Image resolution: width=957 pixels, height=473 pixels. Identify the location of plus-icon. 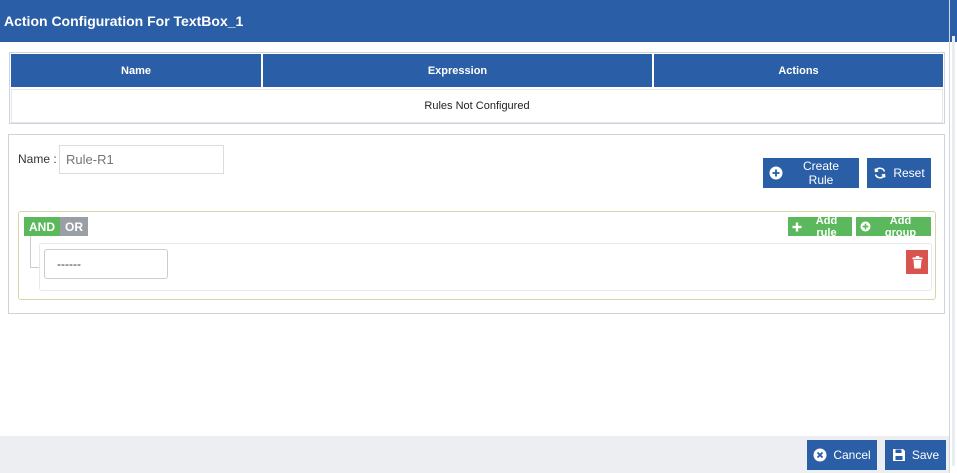
(797, 227).